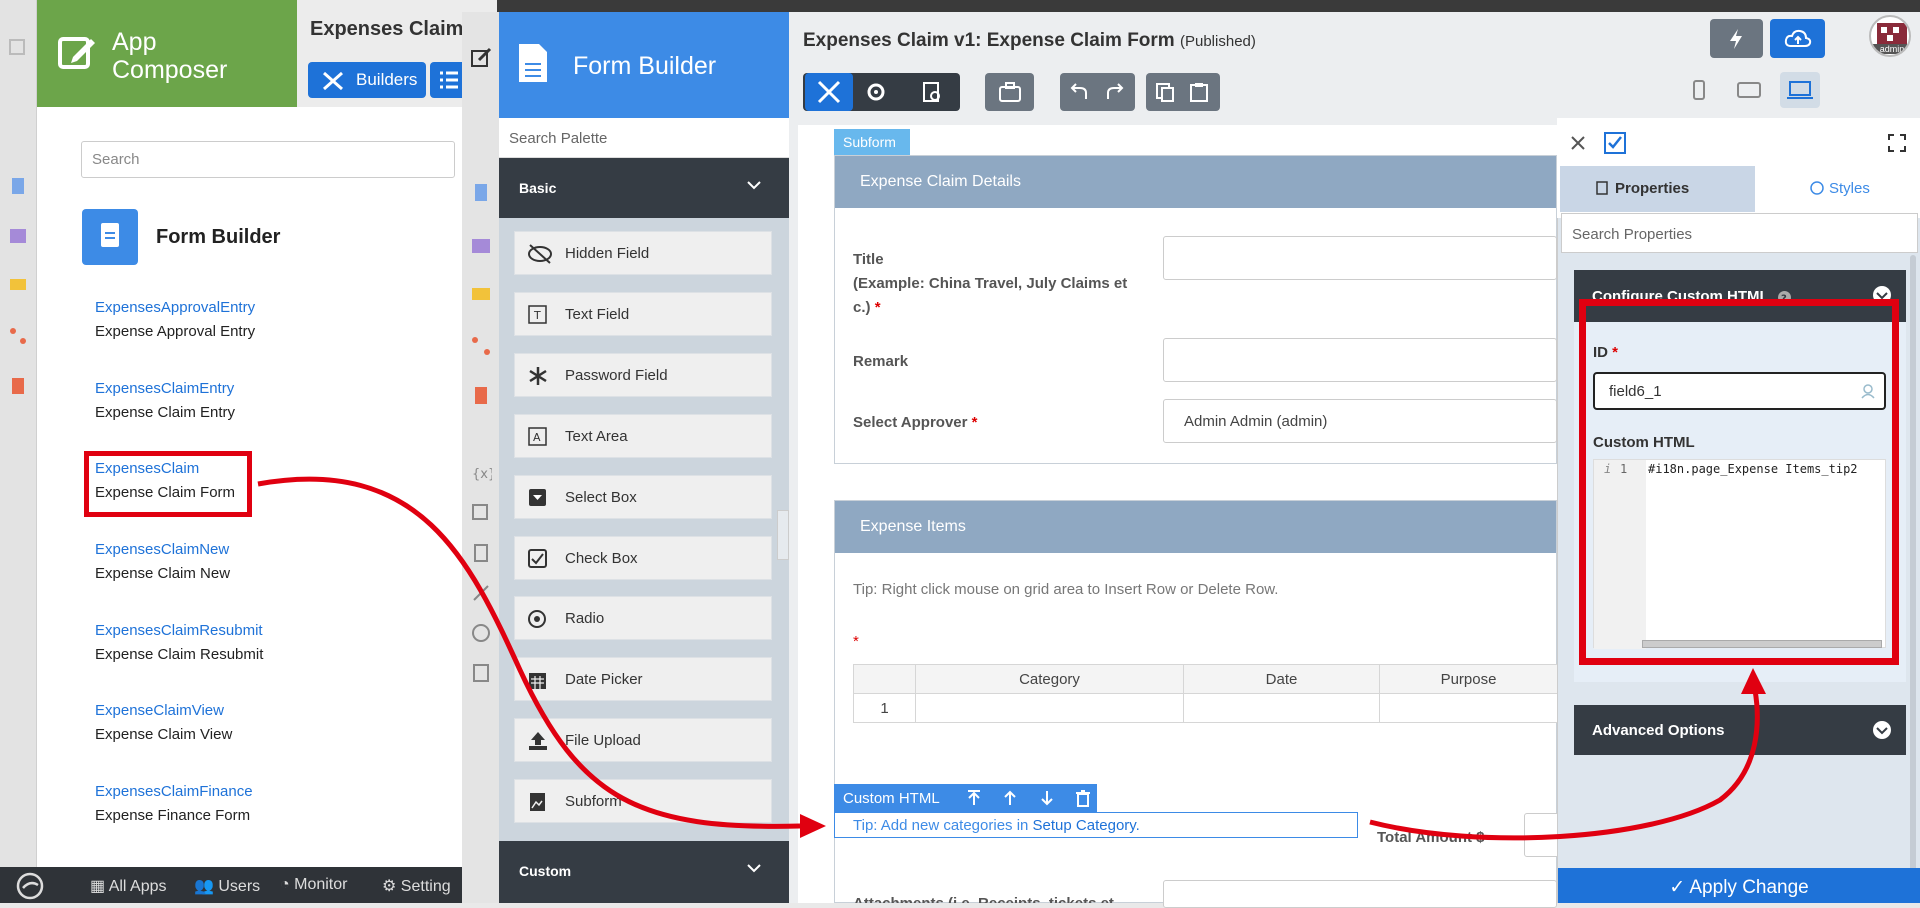  Describe the element at coordinates (643, 375) in the screenshot. I see `palette-item-password-field: Password Field` at that location.